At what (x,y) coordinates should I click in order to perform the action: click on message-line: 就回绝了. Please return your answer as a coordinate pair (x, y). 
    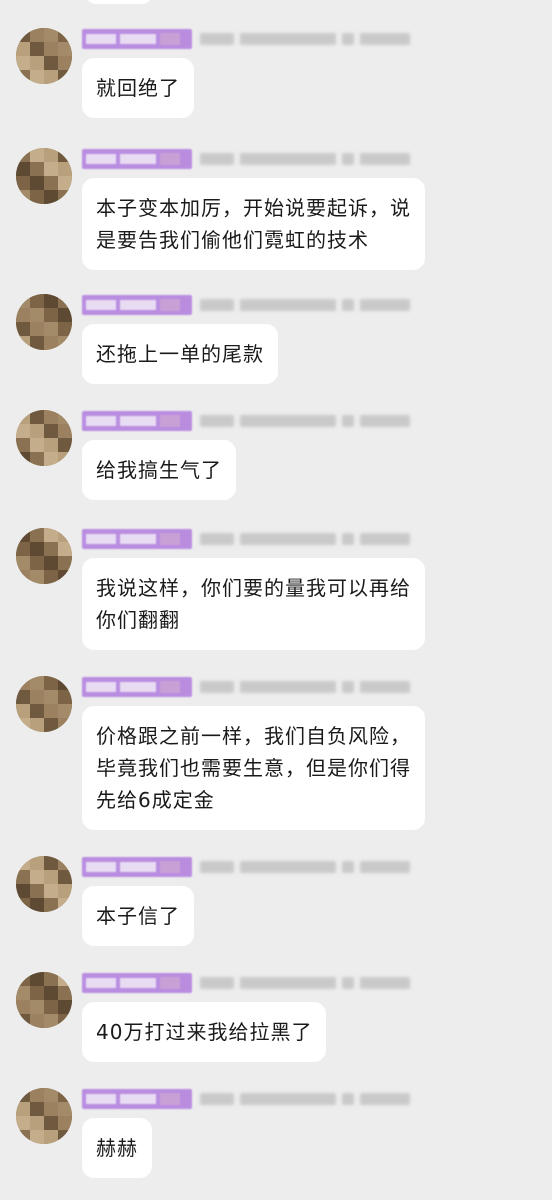
    Looking at the image, I should click on (138, 88).